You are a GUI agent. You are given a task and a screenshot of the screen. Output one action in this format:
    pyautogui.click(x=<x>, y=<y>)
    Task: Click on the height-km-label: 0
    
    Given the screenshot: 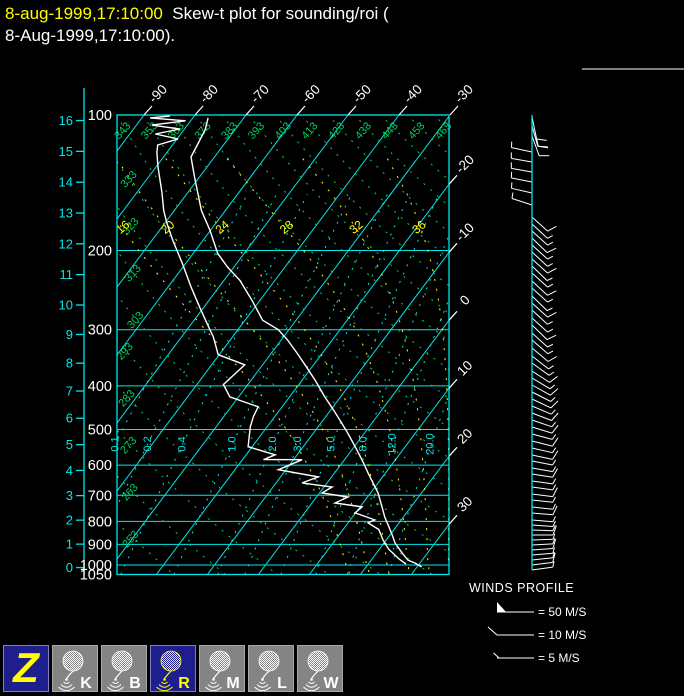 What is the action you would take?
    pyautogui.click(x=69, y=567)
    